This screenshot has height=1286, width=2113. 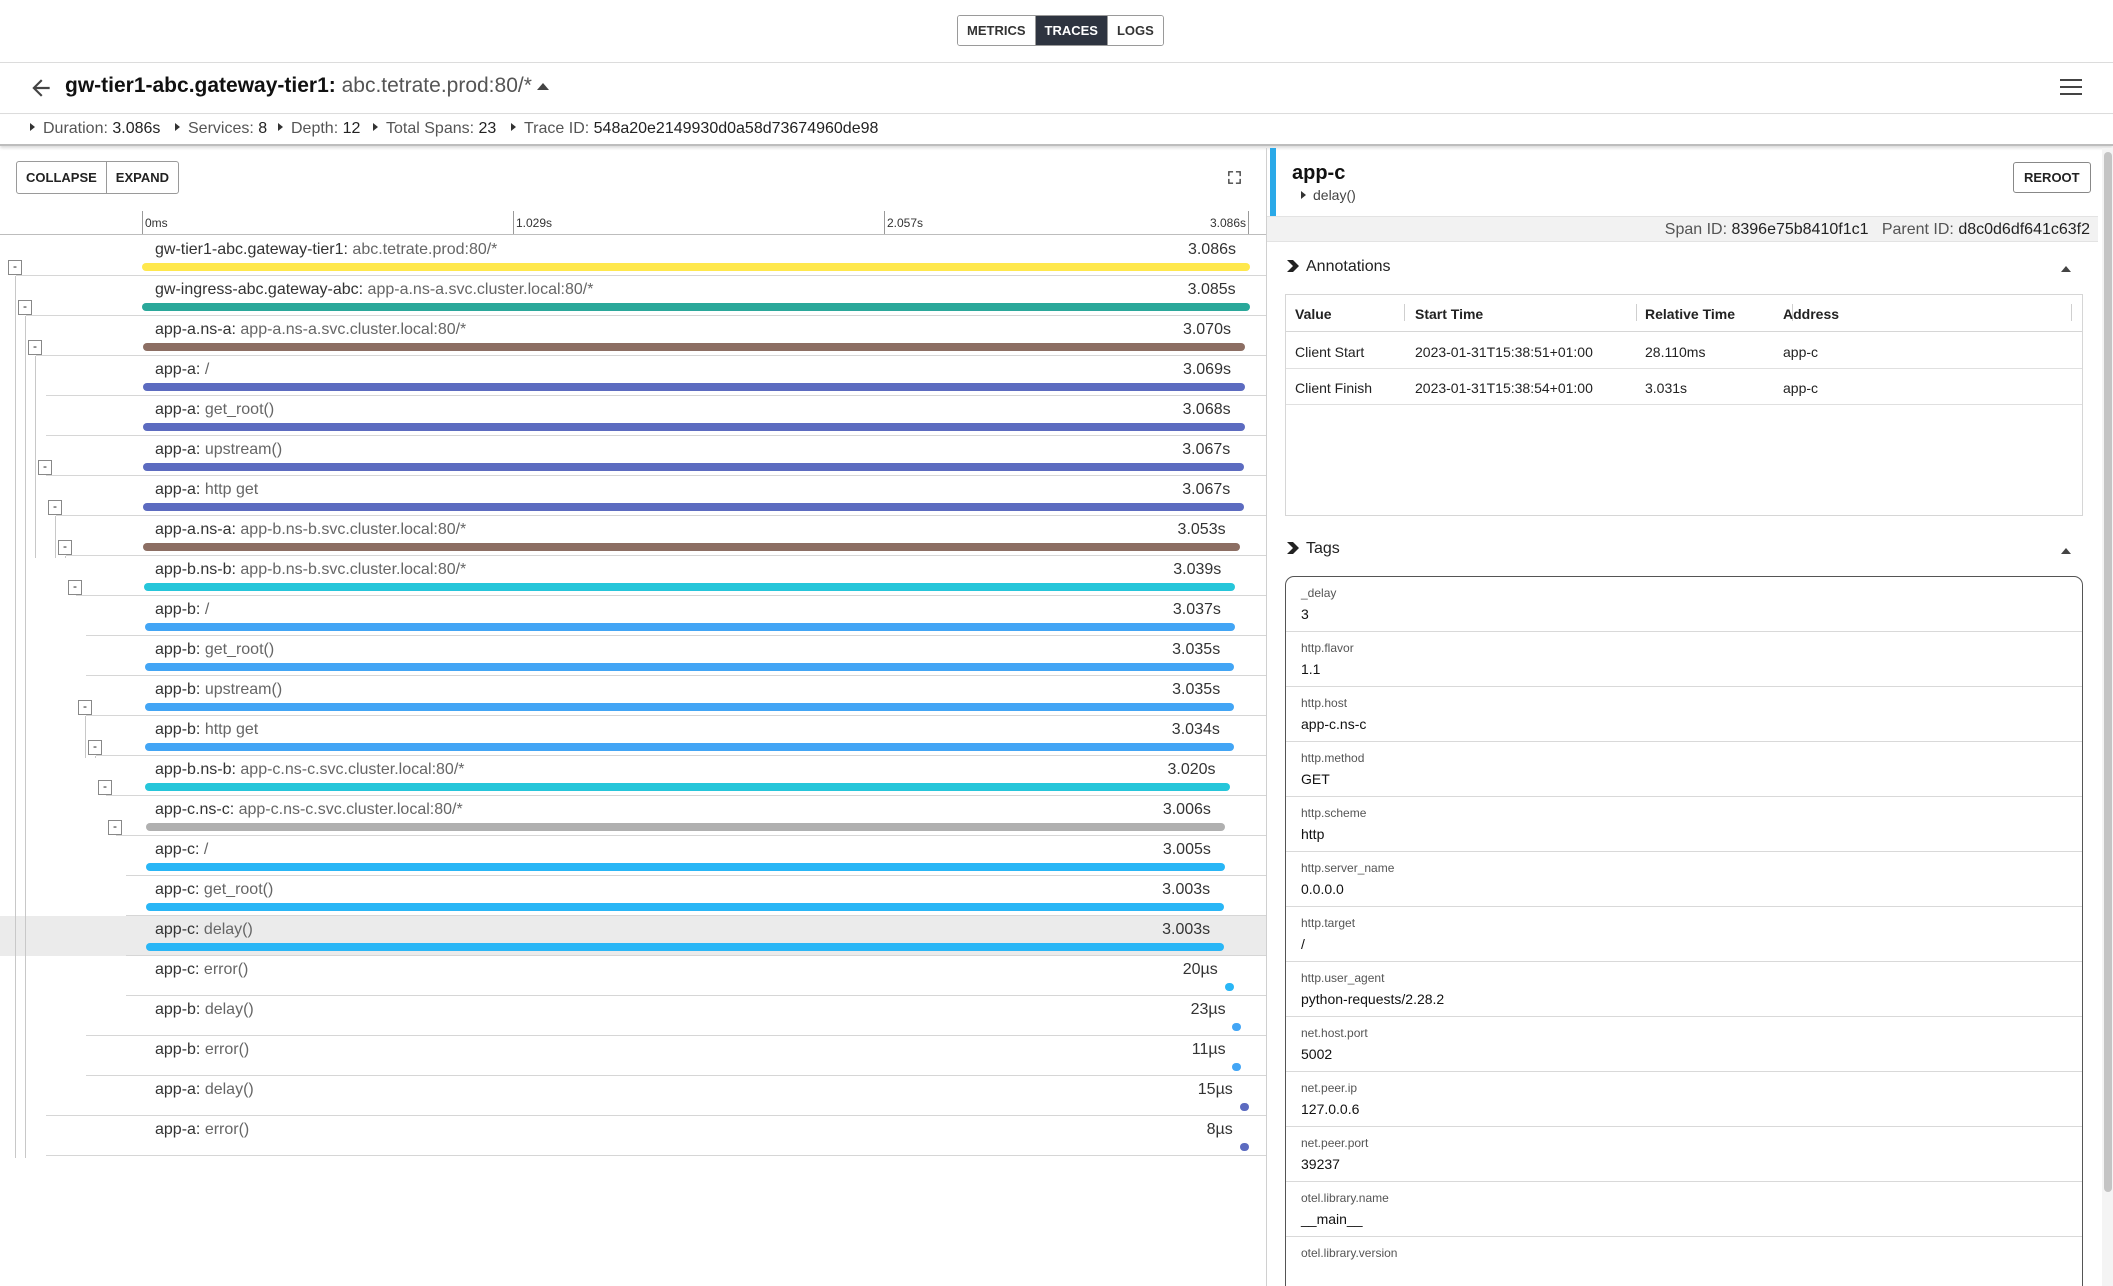 What do you see at coordinates (1313, 549) in the screenshot?
I see `tags-section-header: Tags` at bounding box center [1313, 549].